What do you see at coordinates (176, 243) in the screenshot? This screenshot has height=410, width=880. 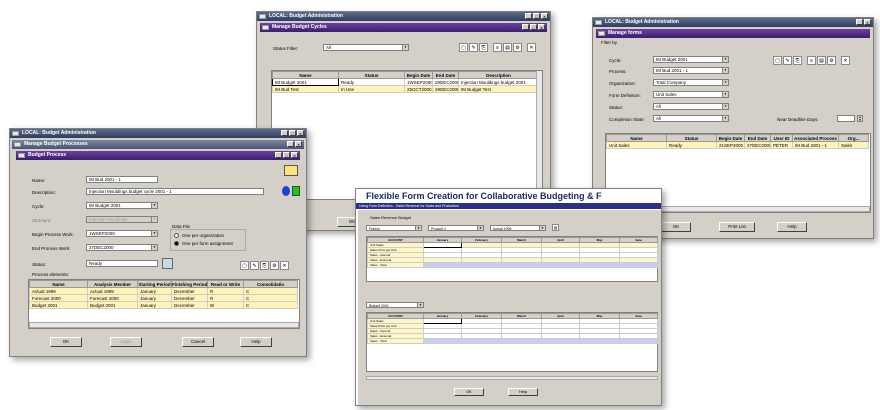 I see `radio-one-per-form` at bounding box center [176, 243].